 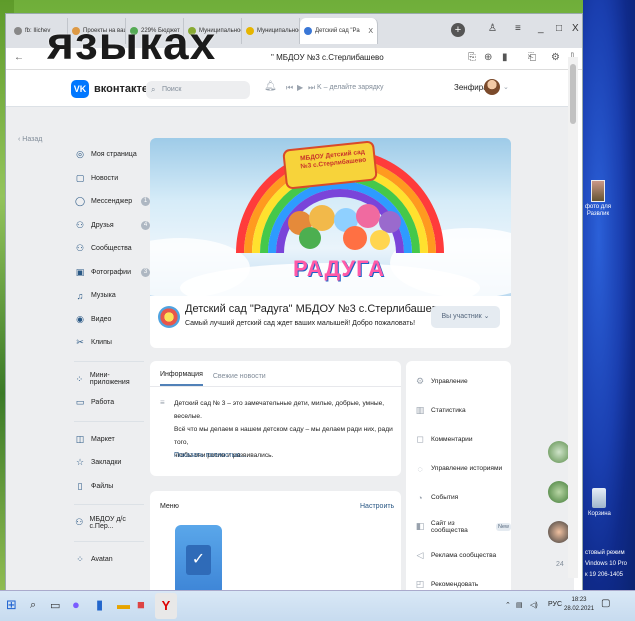 I want to click on sidebar-item: ◉ Видео, so click(x=109, y=320).